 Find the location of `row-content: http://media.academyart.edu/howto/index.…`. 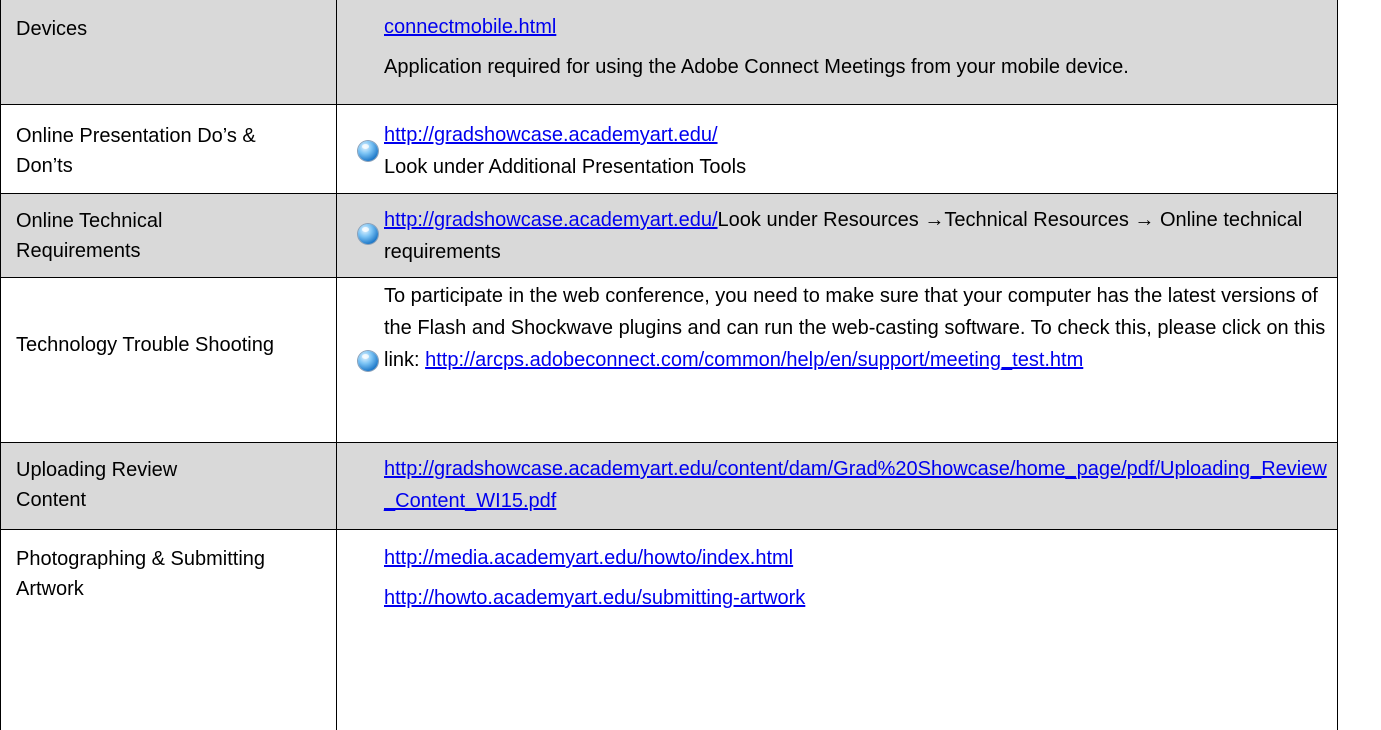

row-content: http://media.academyart.edu/howto/index.… is located at coordinates (859, 578).